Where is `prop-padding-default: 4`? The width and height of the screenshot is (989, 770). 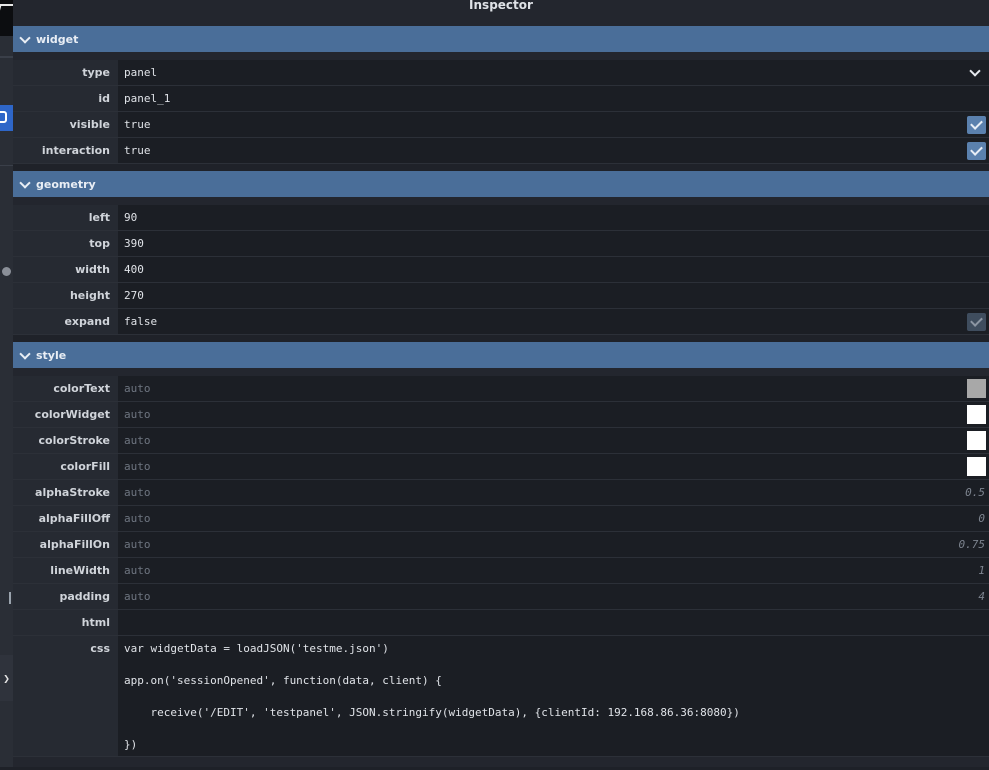
prop-padding-default: 4 is located at coordinates (981, 596).